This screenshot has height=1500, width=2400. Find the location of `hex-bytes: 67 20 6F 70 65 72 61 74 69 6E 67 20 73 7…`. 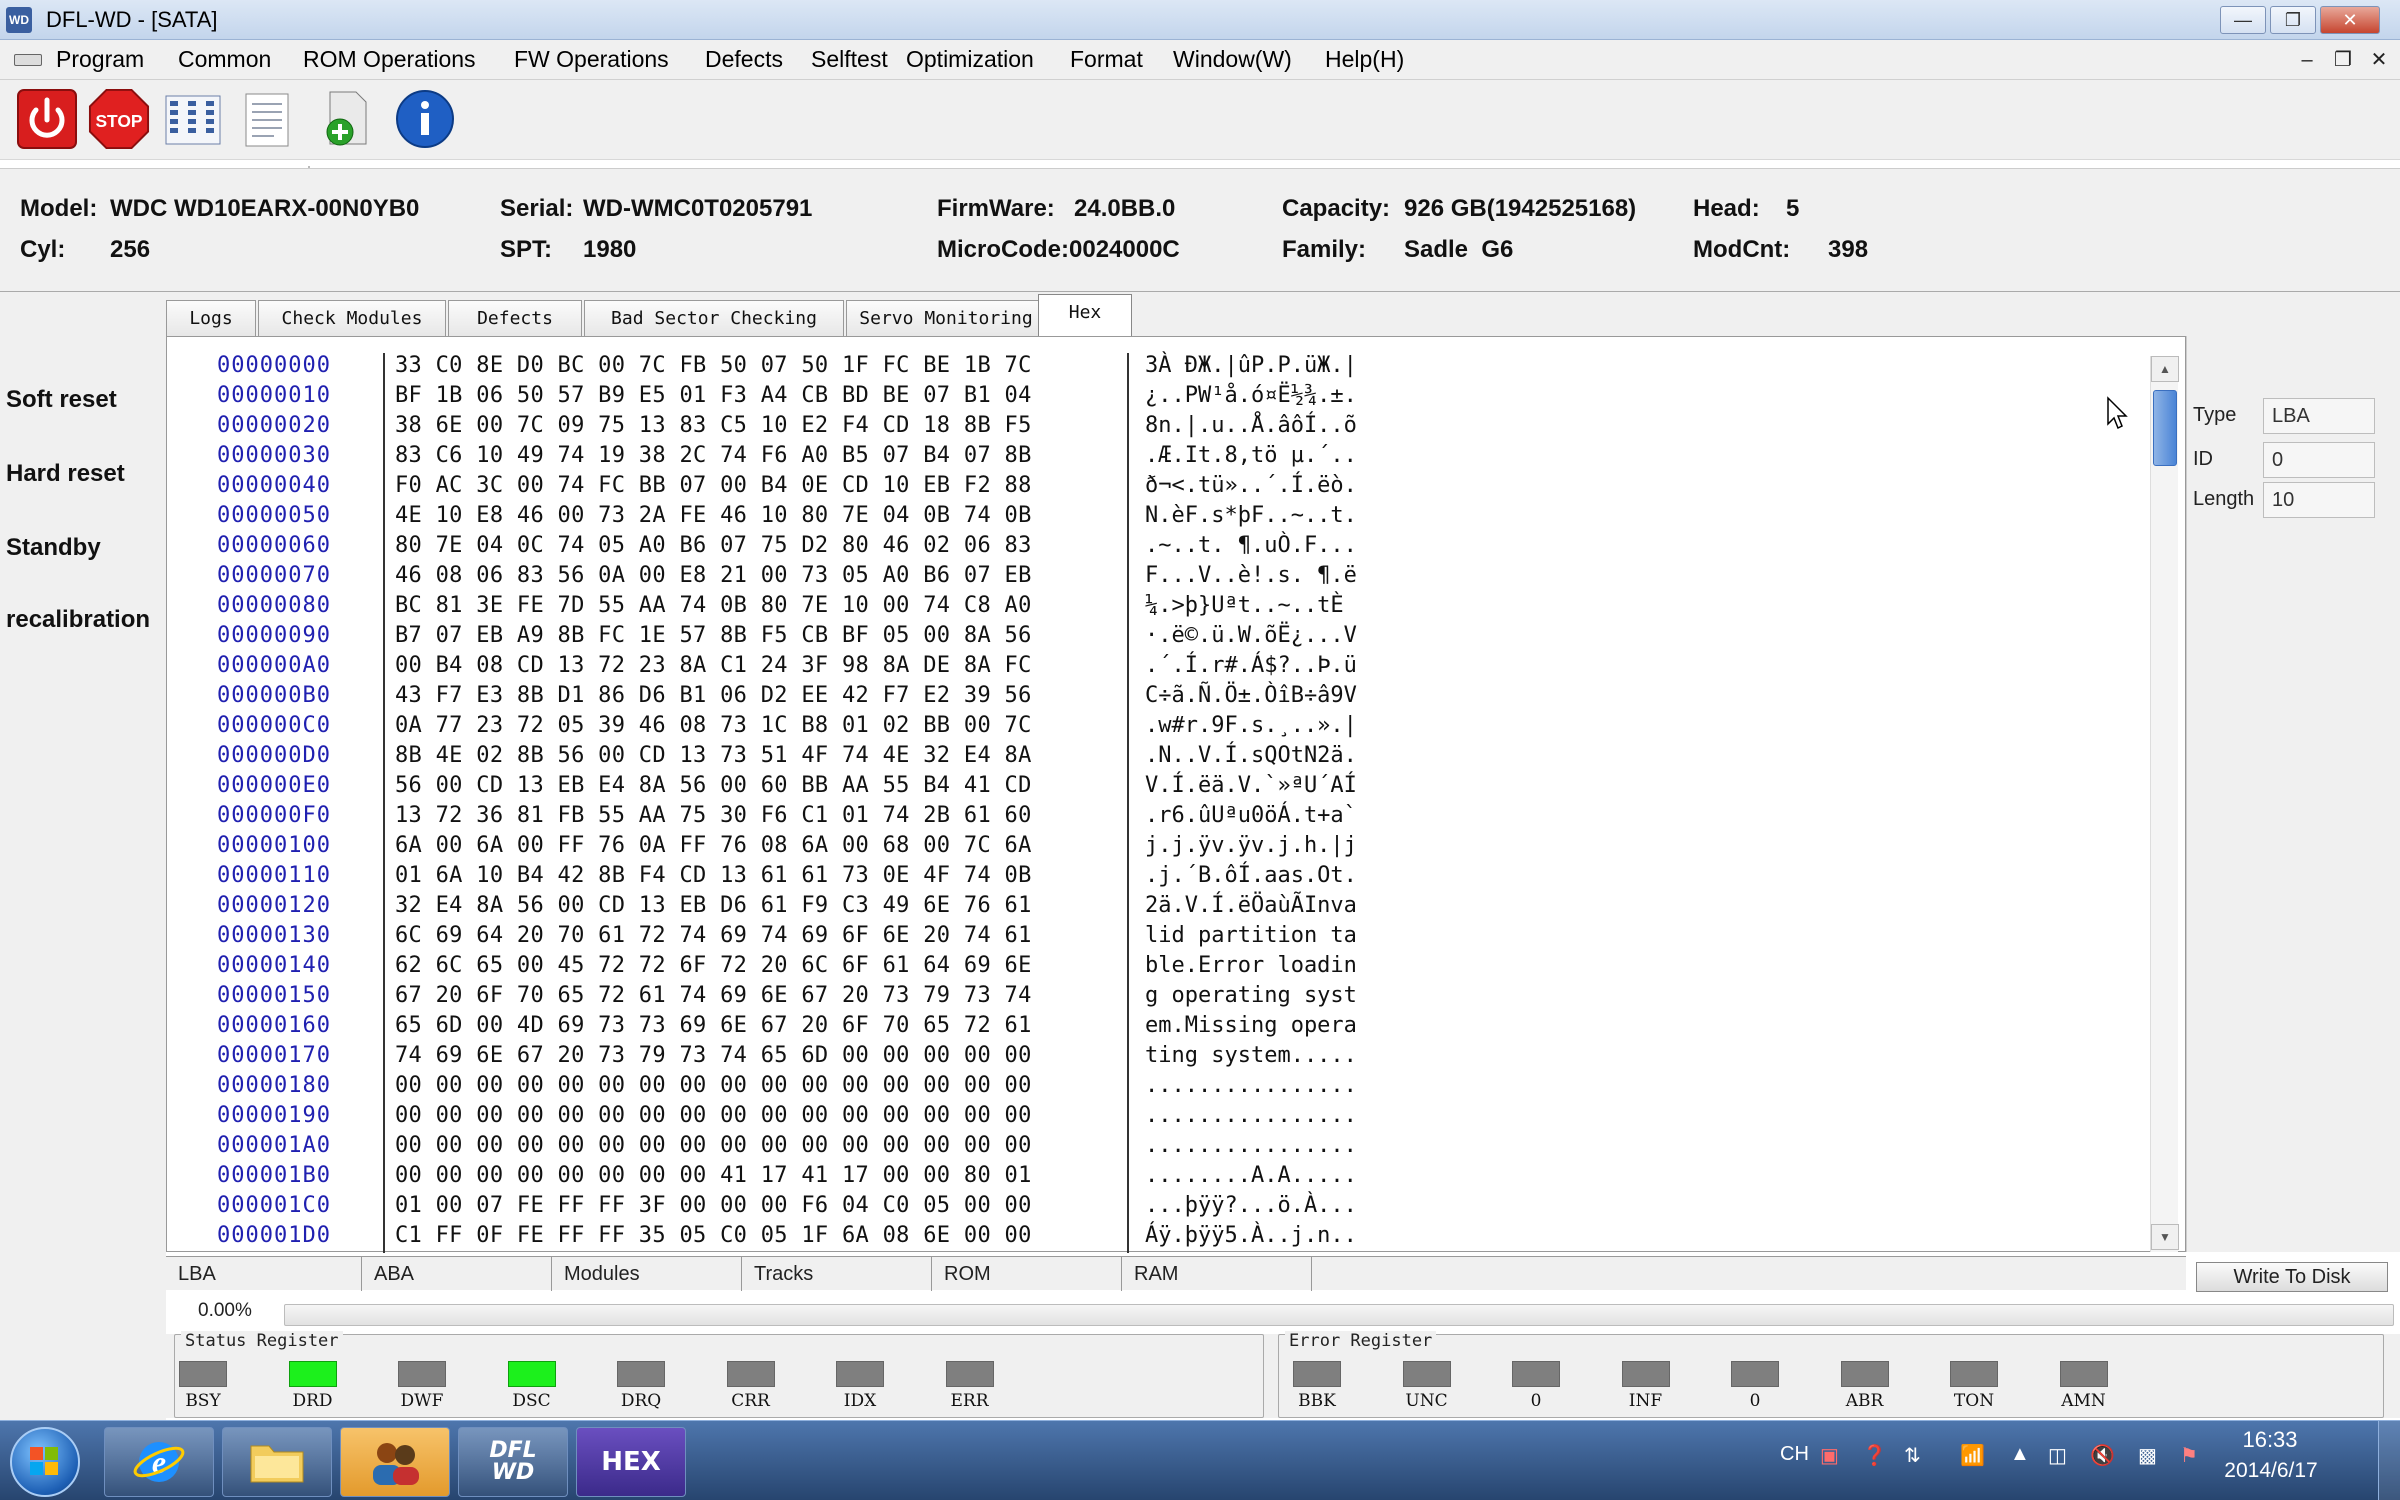

hex-bytes: 67 20 6F 70 65 72 61 74 69 6E 67 20 73 7… is located at coordinates (713, 996).